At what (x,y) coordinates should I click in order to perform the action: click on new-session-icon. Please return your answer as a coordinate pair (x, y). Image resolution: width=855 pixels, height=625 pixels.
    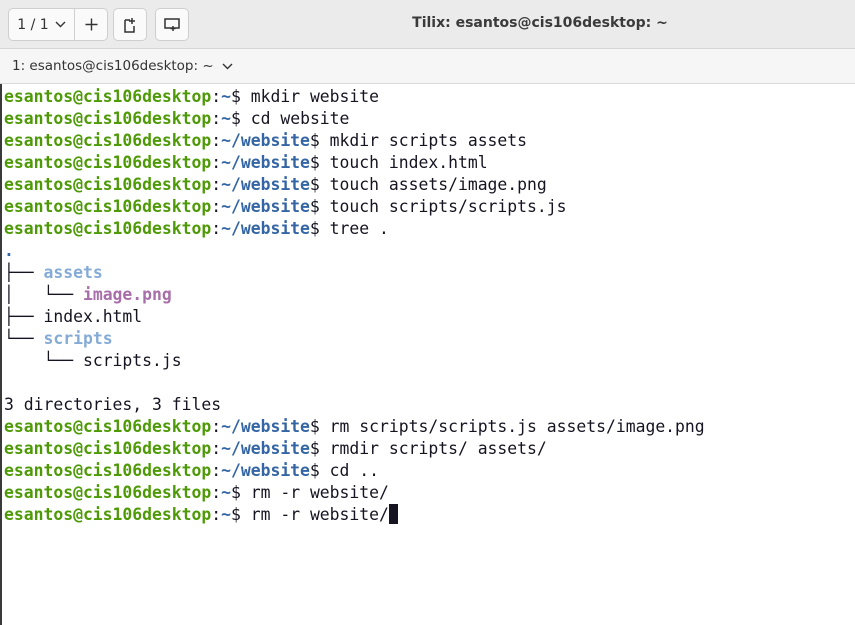
    Looking at the image, I should click on (129, 25).